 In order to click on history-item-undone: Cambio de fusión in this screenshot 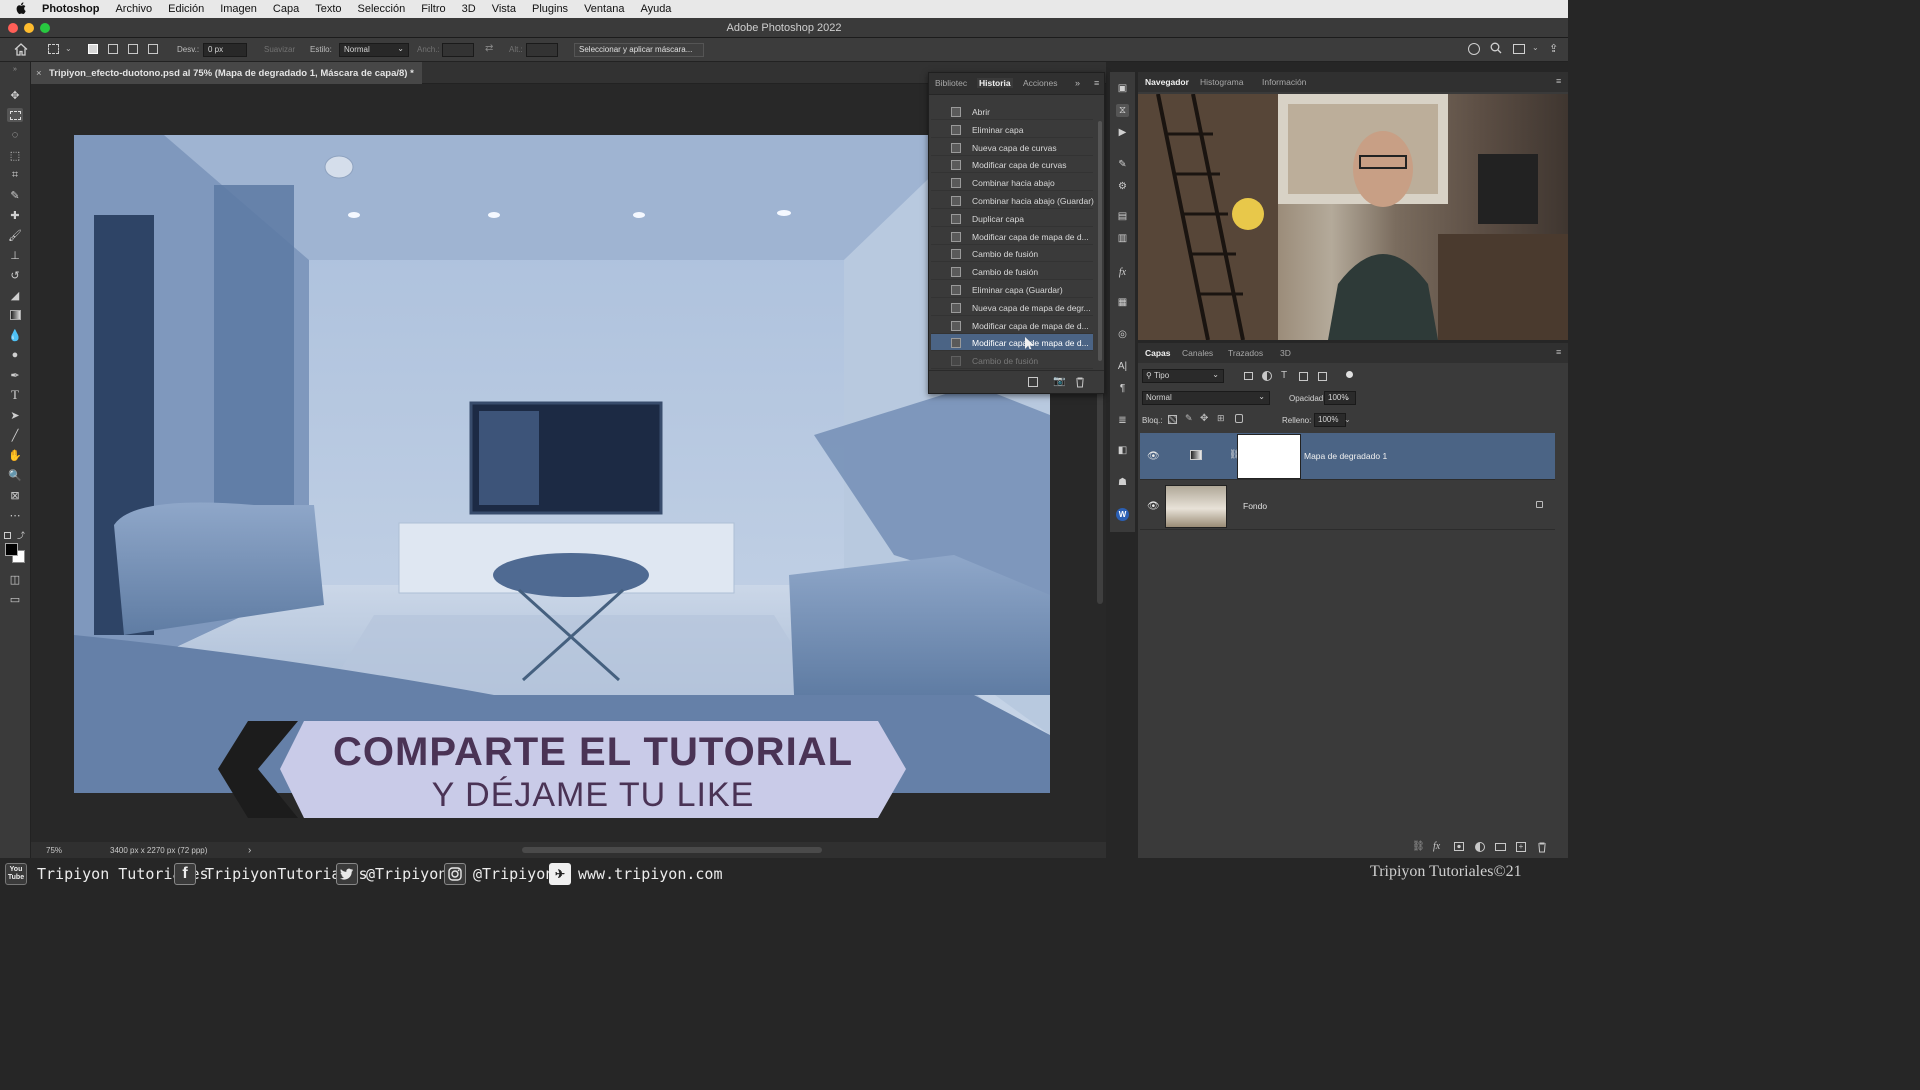, I will do `click(1012, 361)`.